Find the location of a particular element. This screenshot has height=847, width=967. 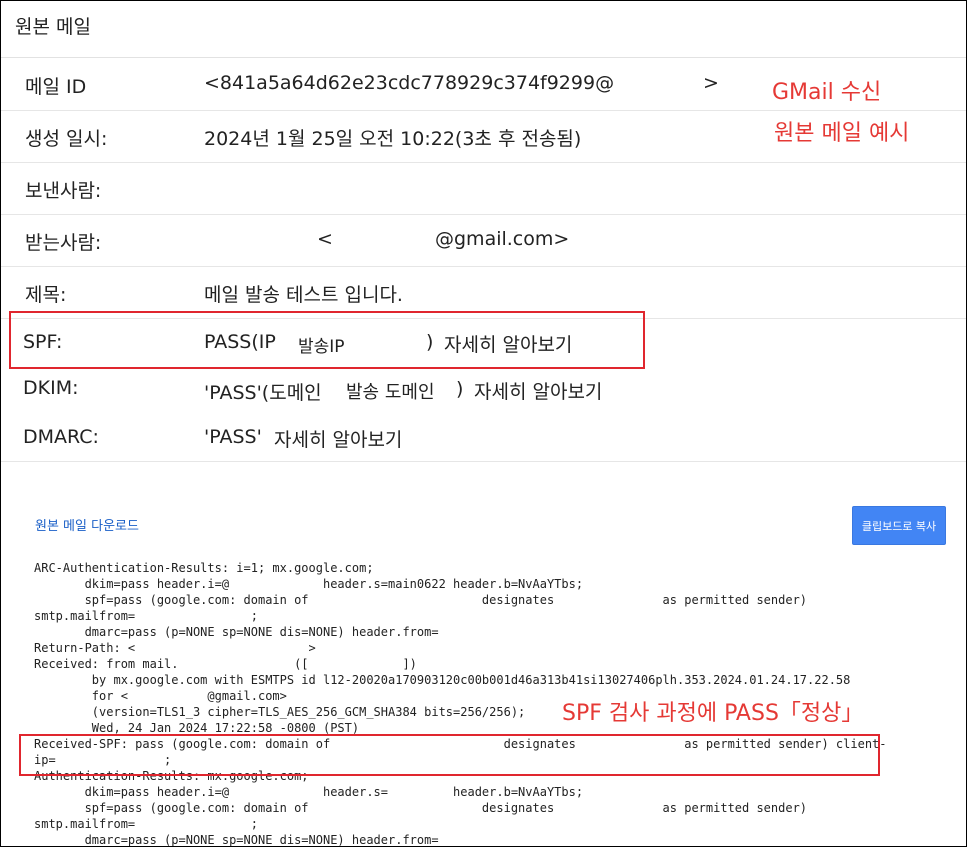

subject-label: 제목: is located at coordinates (46, 295).